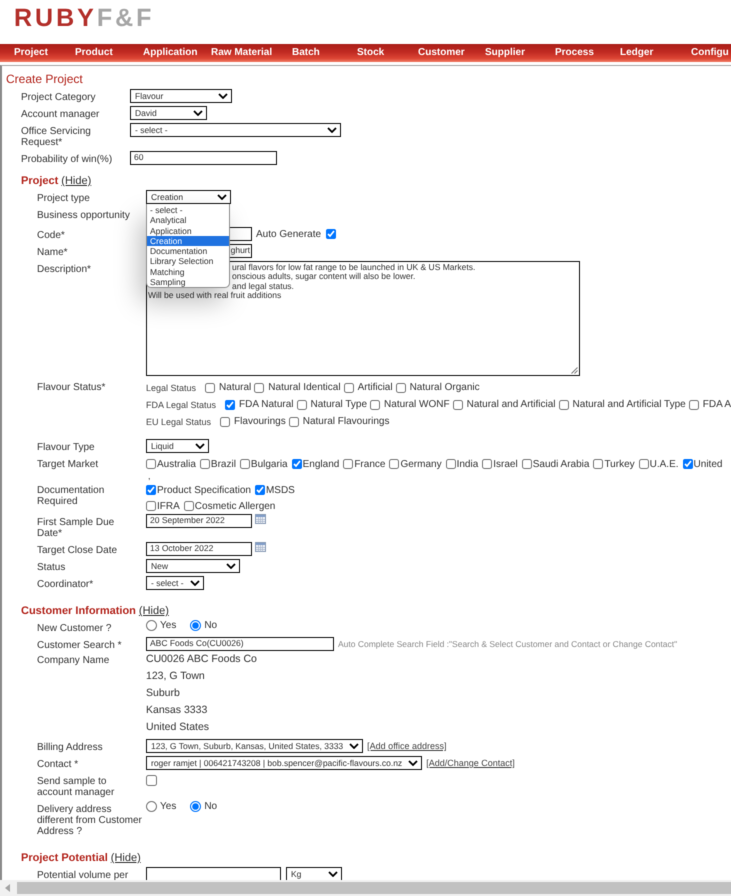 The height and width of the screenshot is (896, 731). Describe the element at coordinates (314, 873) in the screenshot. I see `dropdown: Kg` at that location.